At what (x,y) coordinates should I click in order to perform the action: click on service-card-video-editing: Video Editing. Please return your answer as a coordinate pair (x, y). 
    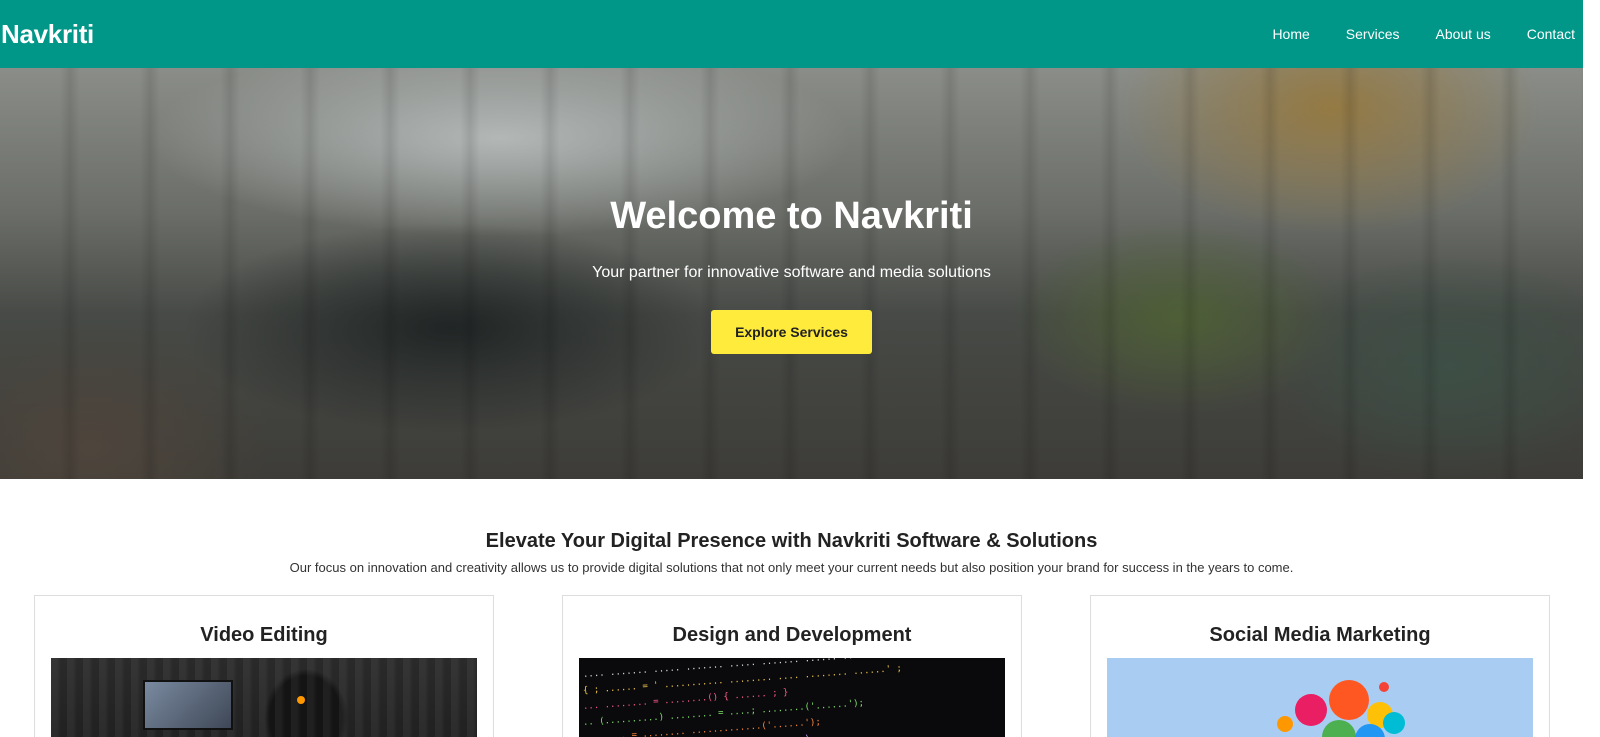
    Looking at the image, I should click on (264, 666).